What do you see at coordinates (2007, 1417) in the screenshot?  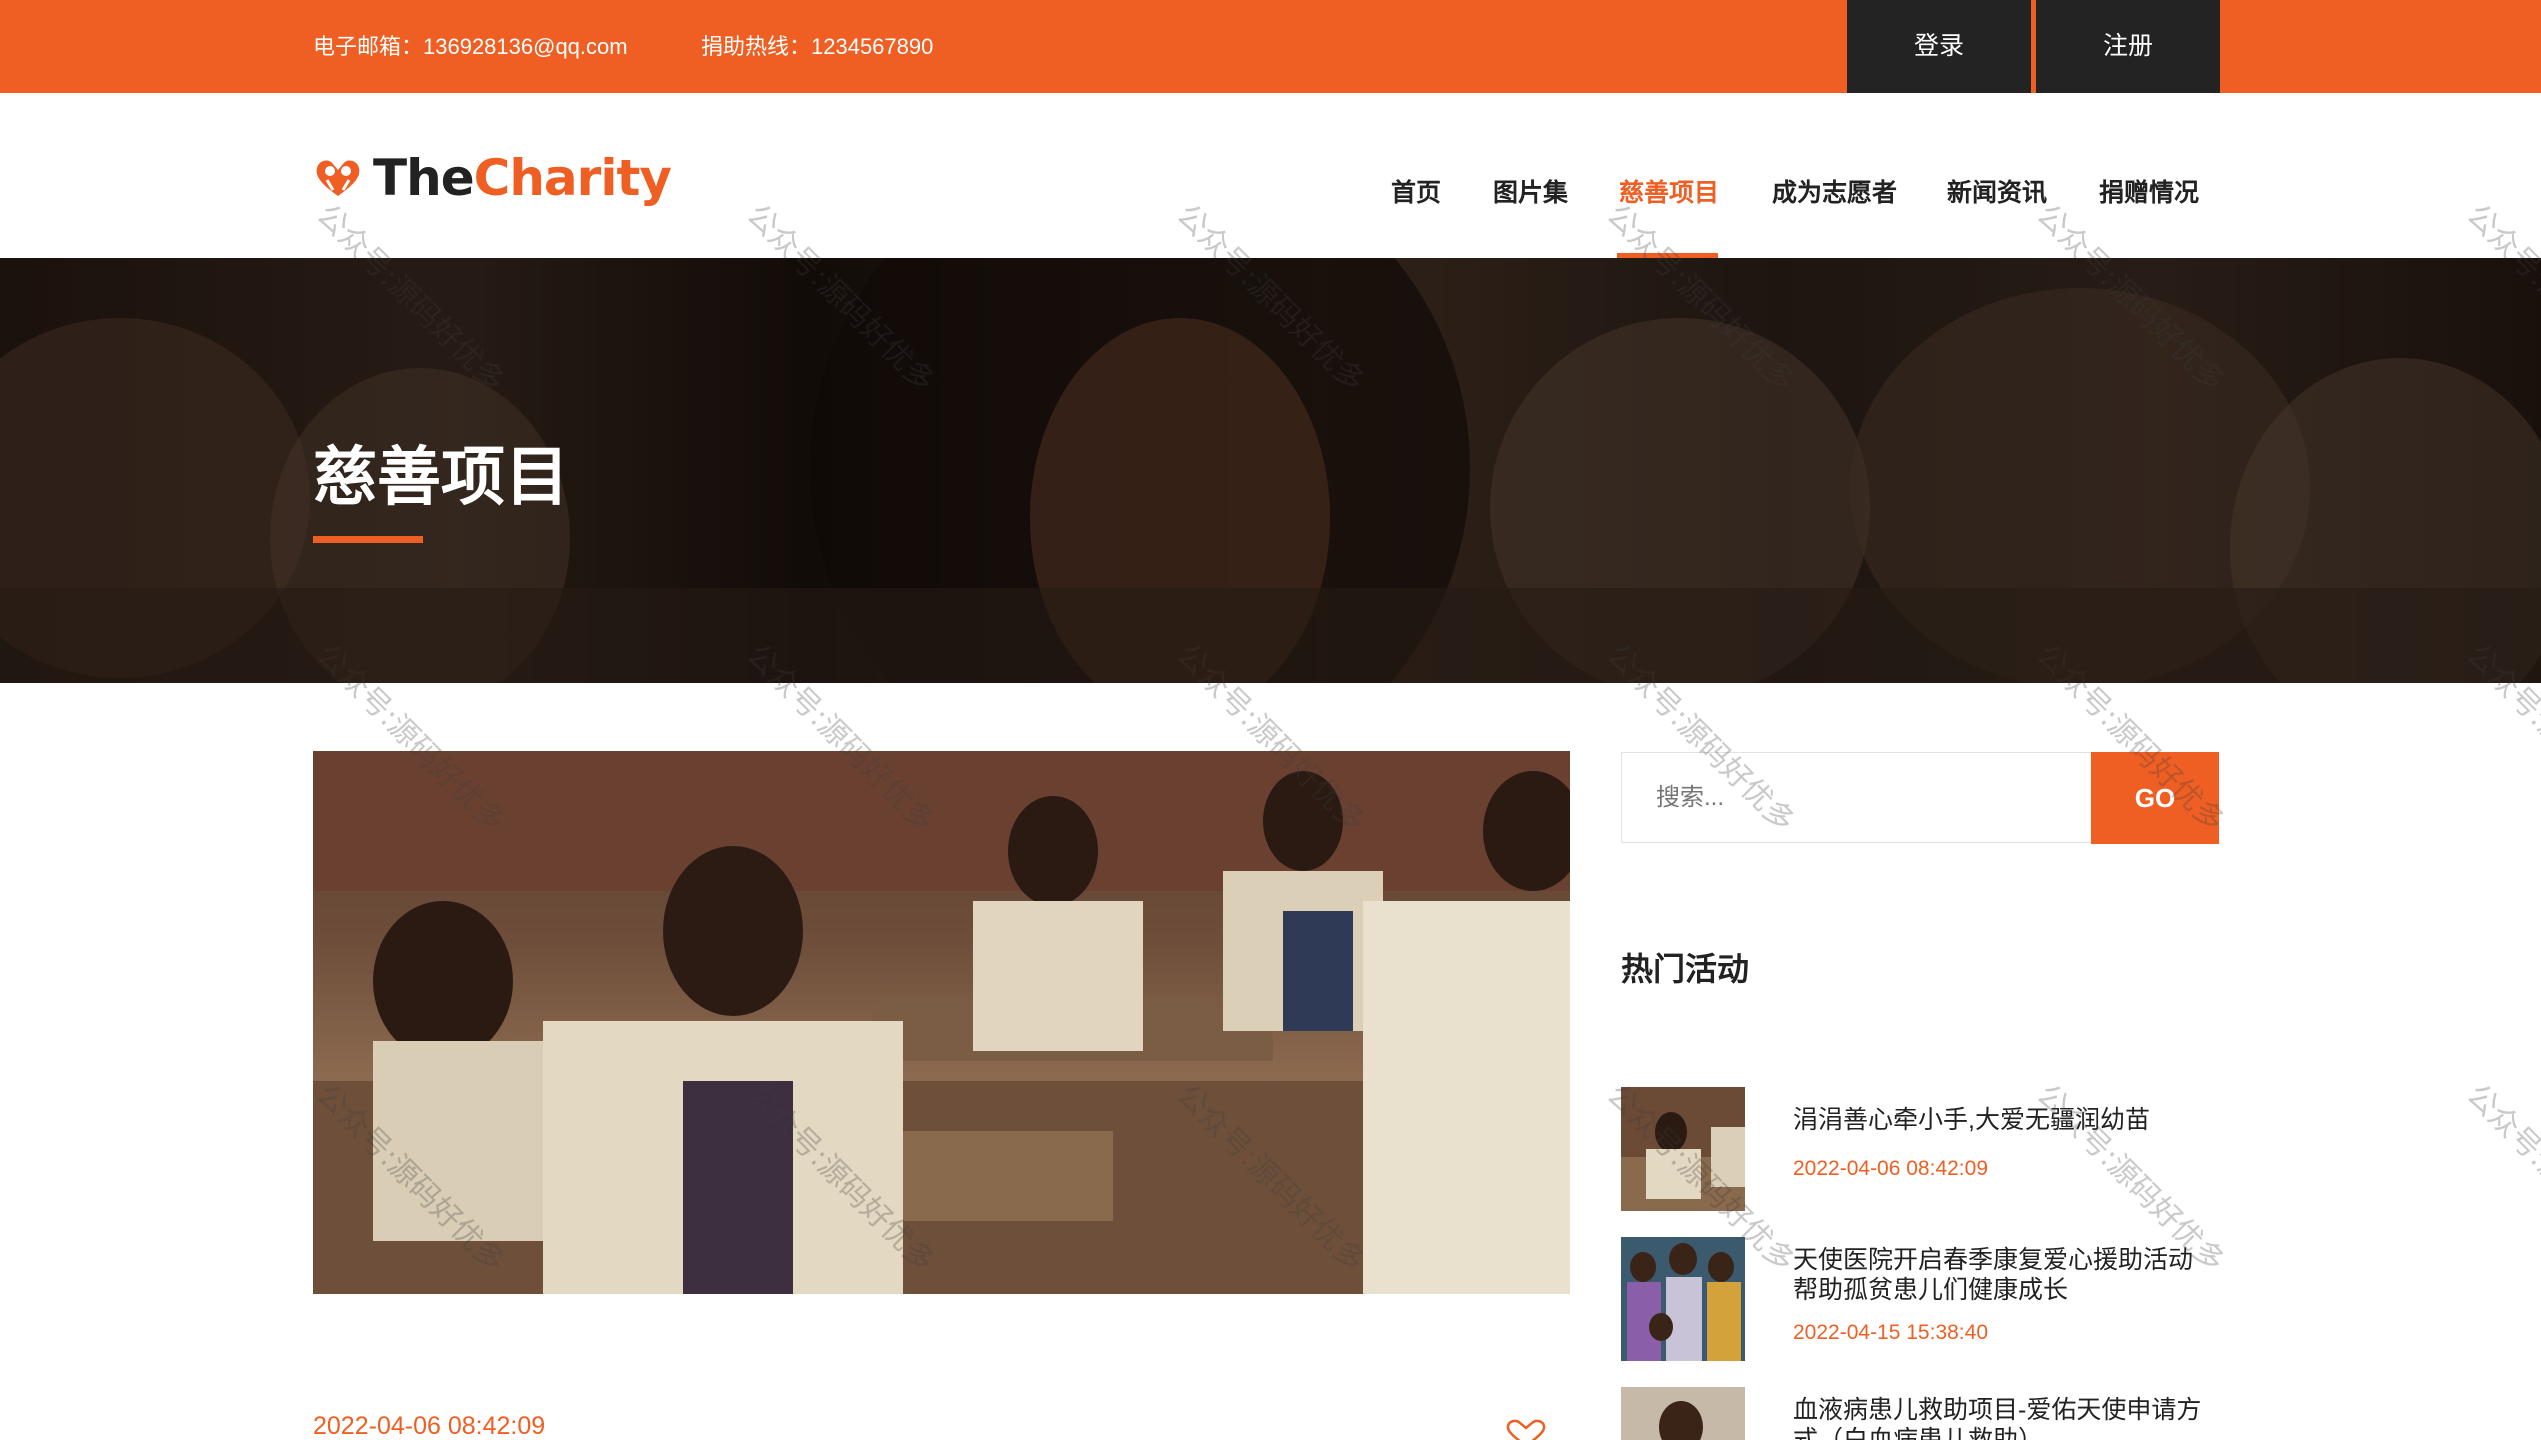 I see `activity-title: 血液病患儿救助项目-爱佑天使申请方式（白血病患儿救助）` at bounding box center [2007, 1417].